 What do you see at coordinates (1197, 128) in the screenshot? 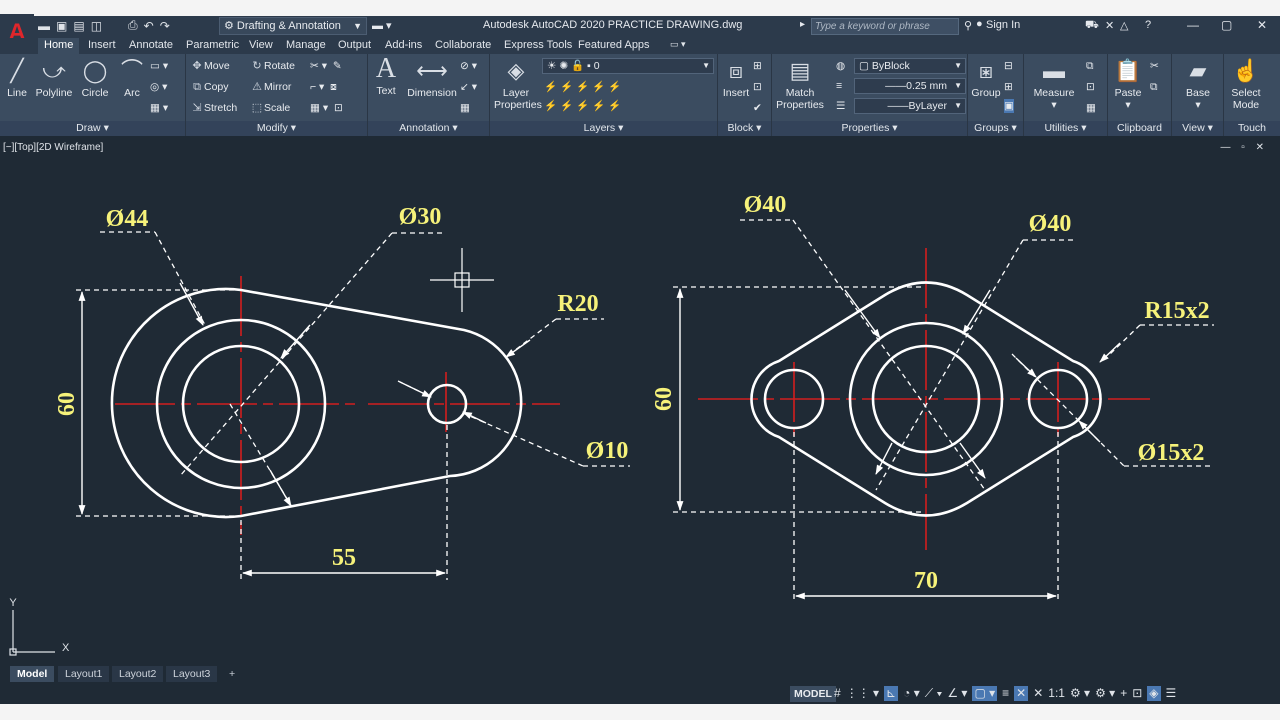
I see `view-panel-title: View ▾` at bounding box center [1197, 128].